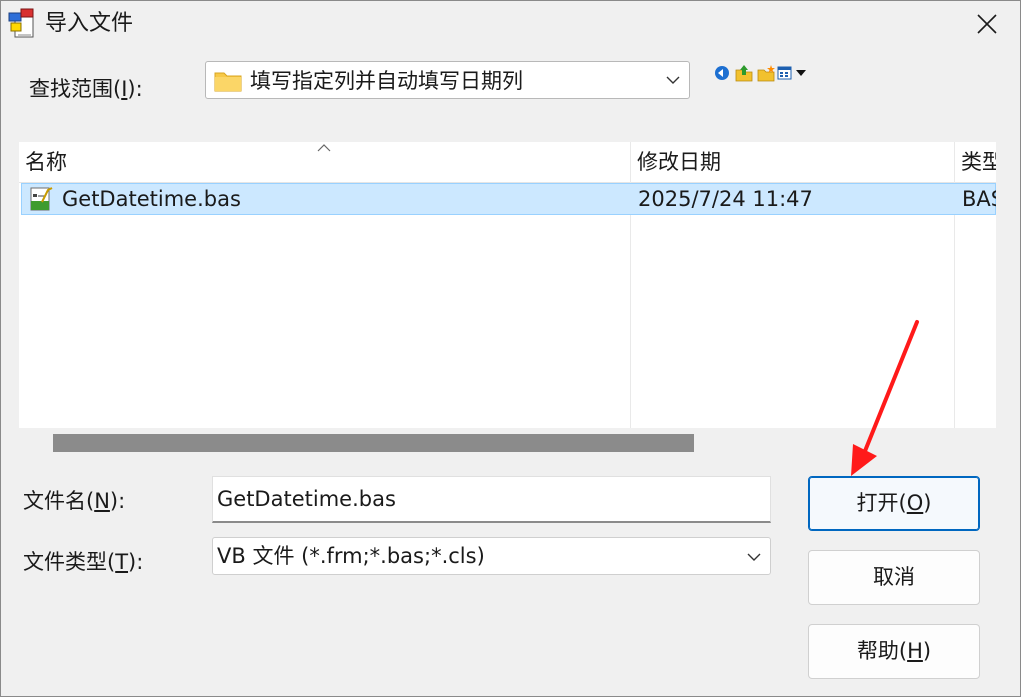 The height and width of the screenshot is (697, 1021). I want to click on view-menu-button, so click(793, 73).